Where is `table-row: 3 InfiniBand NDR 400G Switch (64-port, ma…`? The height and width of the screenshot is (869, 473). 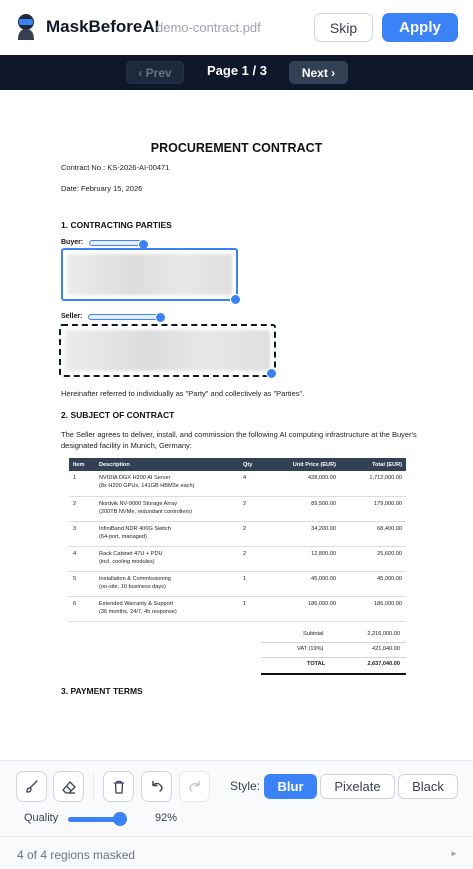
table-row: 3 InfiniBand NDR 400G Switch (64-port, ma… is located at coordinates (237, 534).